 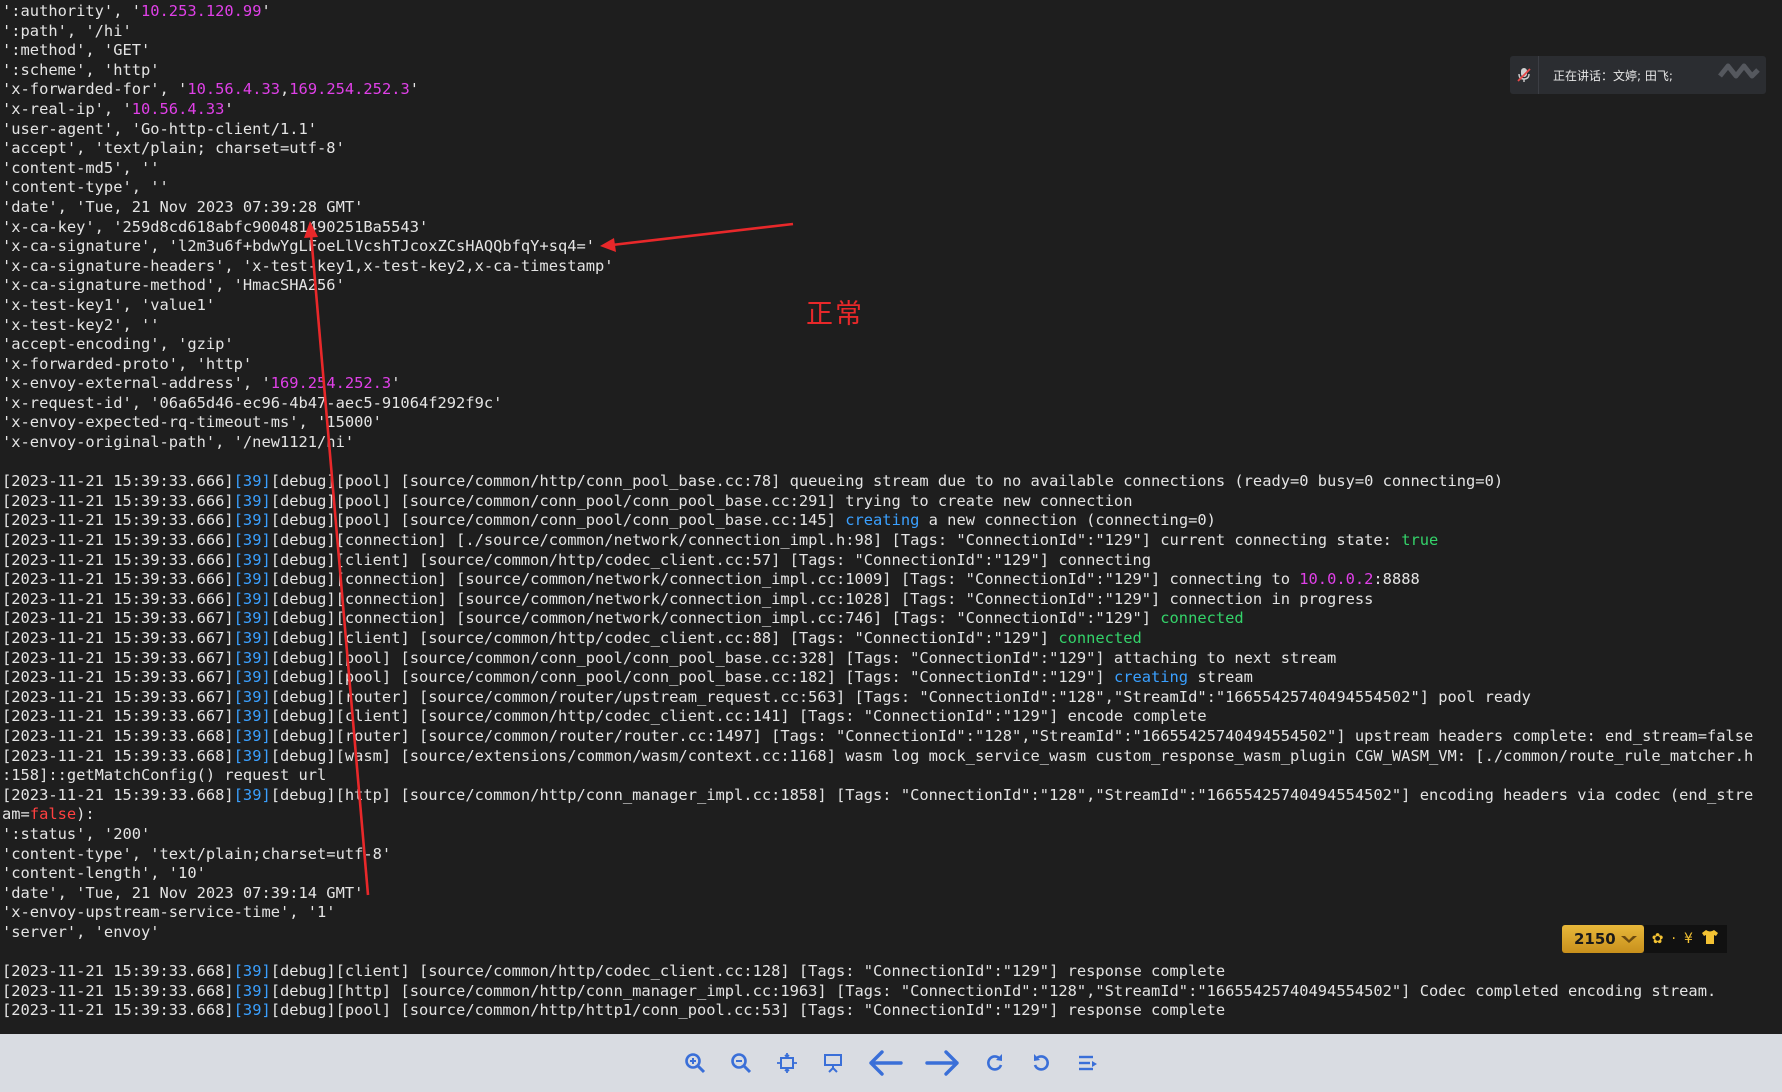 What do you see at coordinates (741, 1063) in the screenshot?
I see `zoom-out-icon` at bounding box center [741, 1063].